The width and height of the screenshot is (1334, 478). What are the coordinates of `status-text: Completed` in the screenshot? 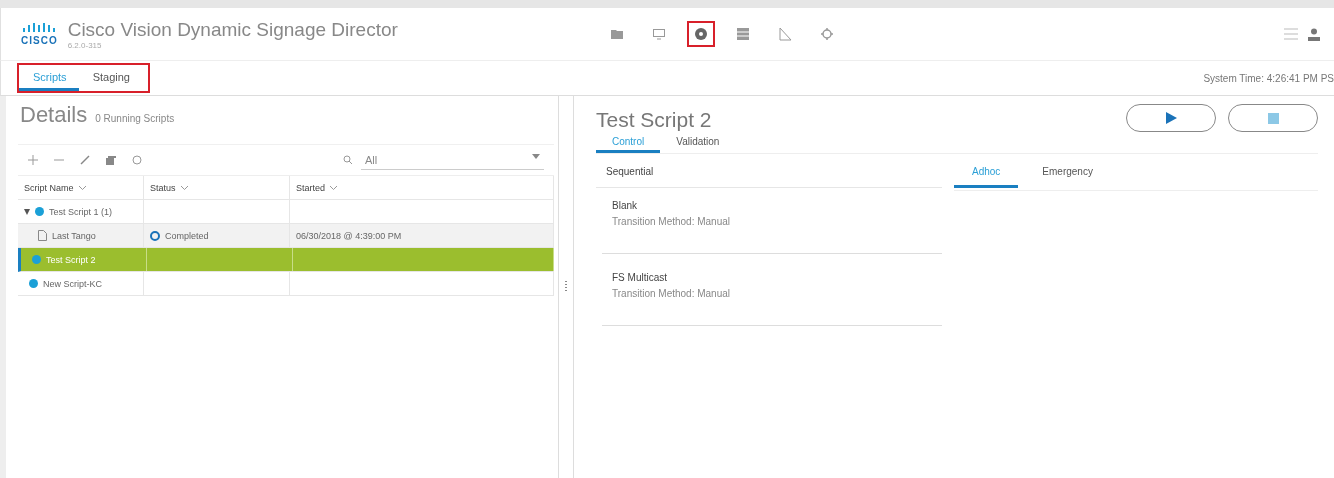 It's located at (187, 235).